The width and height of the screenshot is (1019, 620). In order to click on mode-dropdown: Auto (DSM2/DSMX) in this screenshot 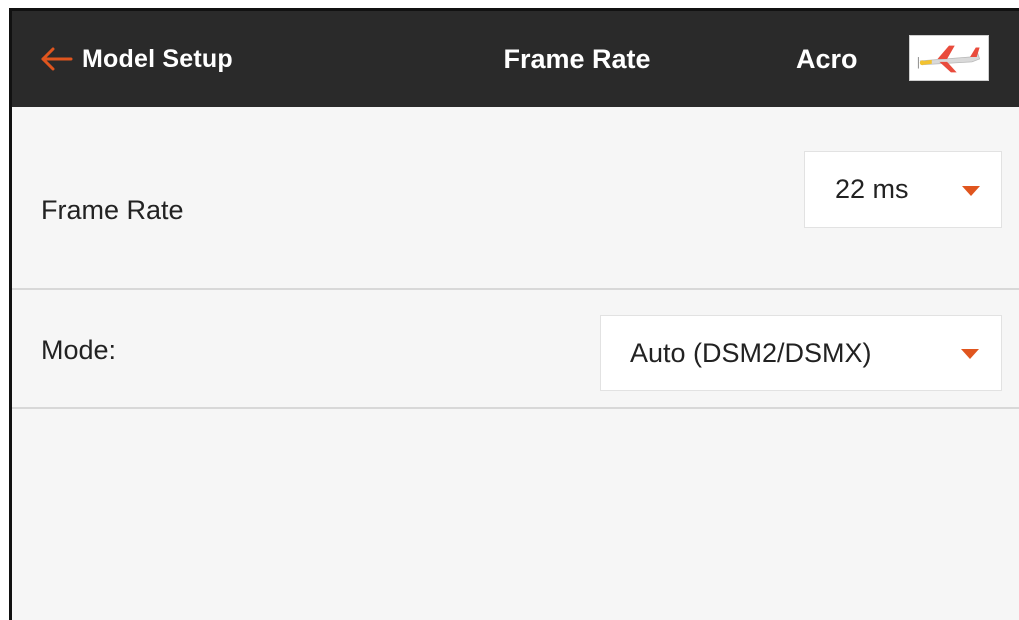, I will do `click(801, 353)`.